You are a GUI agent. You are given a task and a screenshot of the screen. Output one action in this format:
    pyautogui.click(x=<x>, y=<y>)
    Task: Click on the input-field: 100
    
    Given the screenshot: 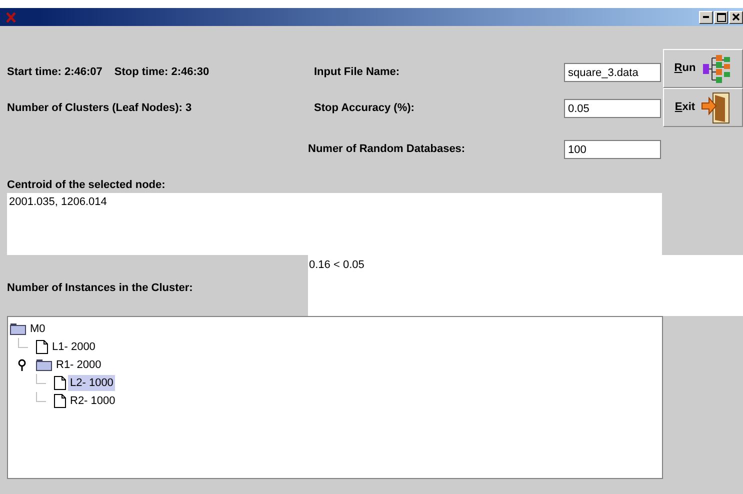 What is the action you would take?
    pyautogui.click(x=612, y=149)
    